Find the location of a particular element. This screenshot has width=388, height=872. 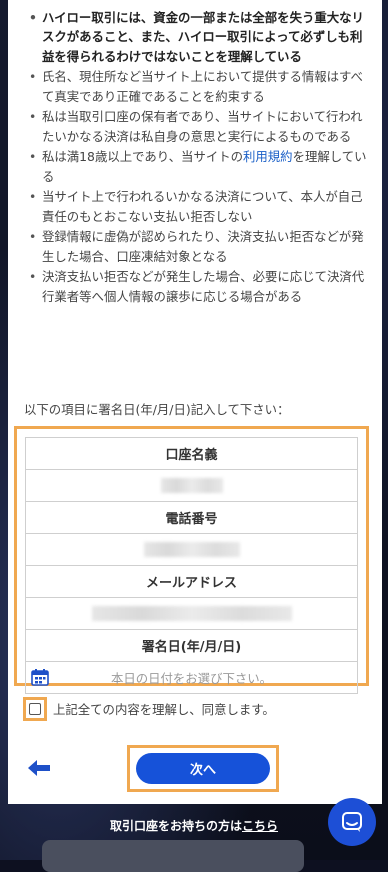

phone-value is located at coordinates (191, 550).